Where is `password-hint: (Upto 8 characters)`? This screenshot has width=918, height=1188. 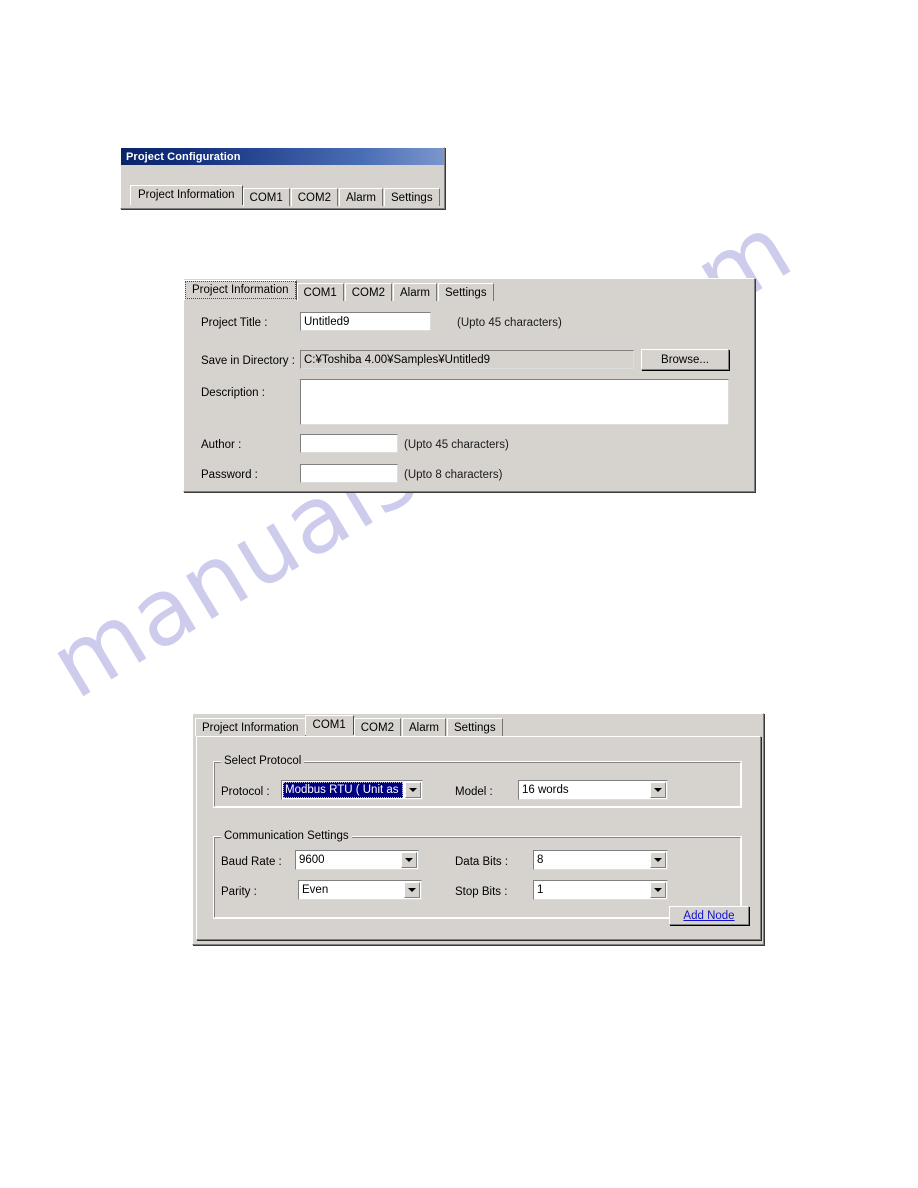 password-hint: (Upto 8 characters) is located at coordinates (453, 475).